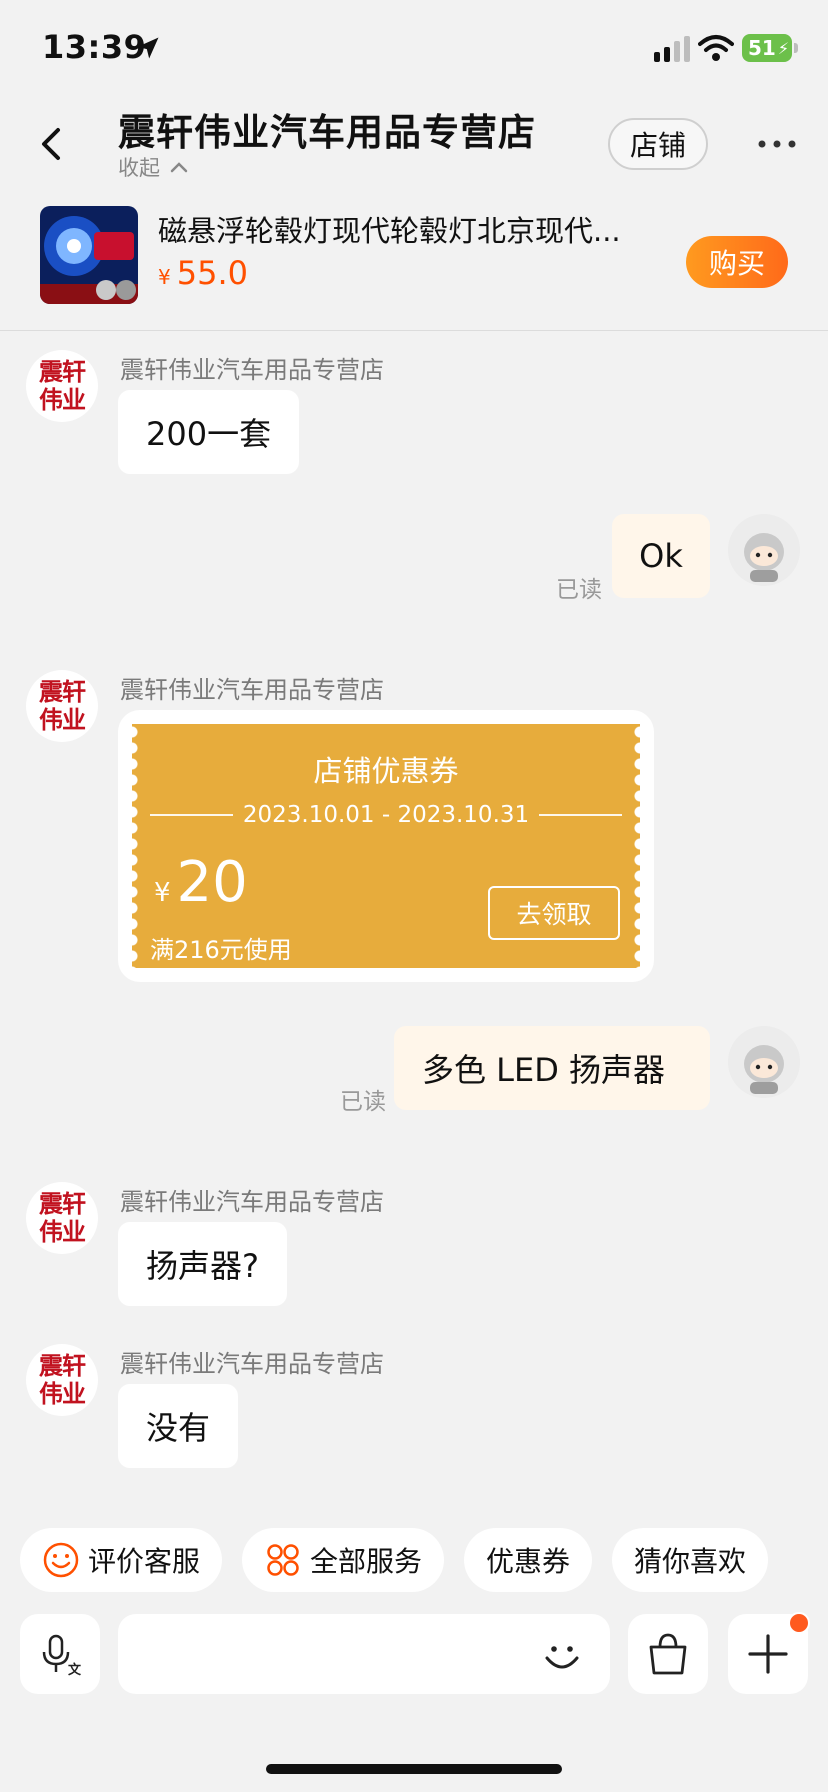 This screenshot has height=1792, width=828. I want to click on product-thumbnail, so click(89, 255).